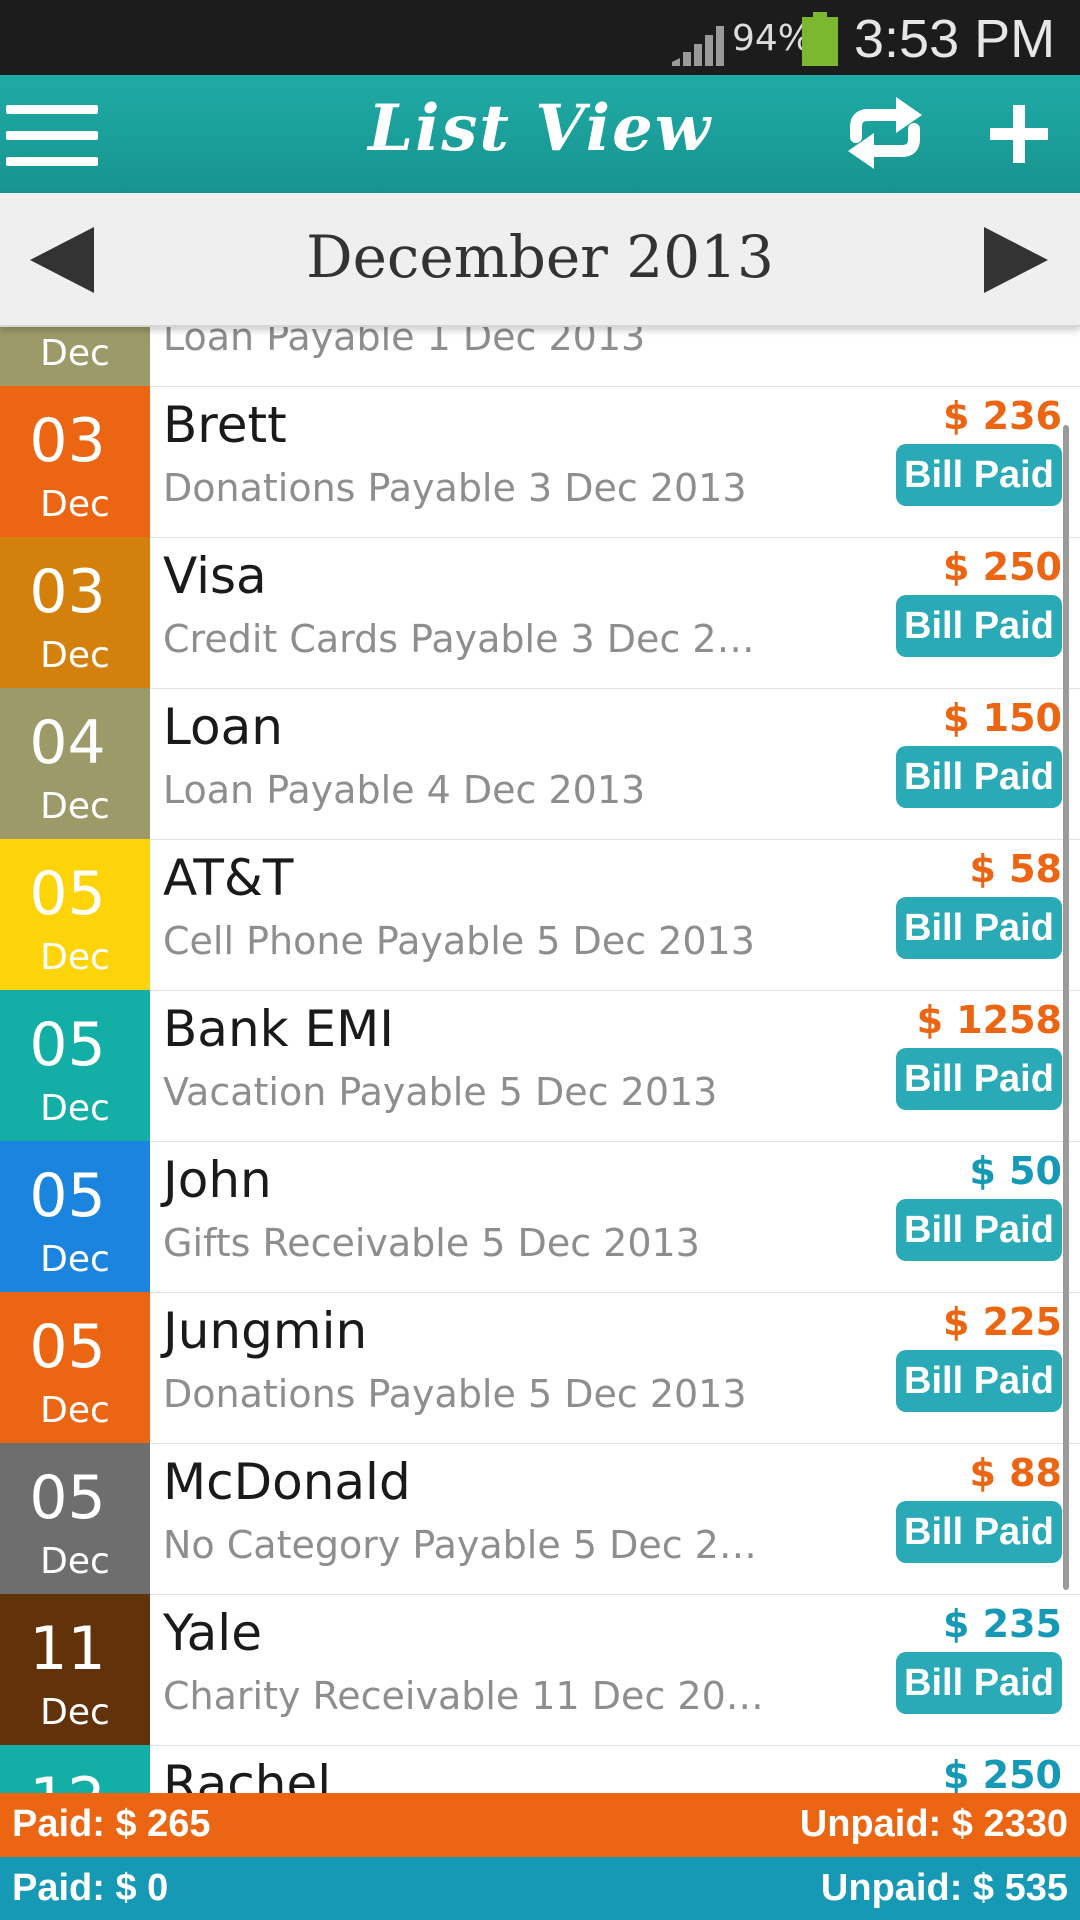  Describe the element at coordinates (933, 1824) in the screenshot. I see `payable-unpaid-total: Unpaid: $ 2330` at that location.